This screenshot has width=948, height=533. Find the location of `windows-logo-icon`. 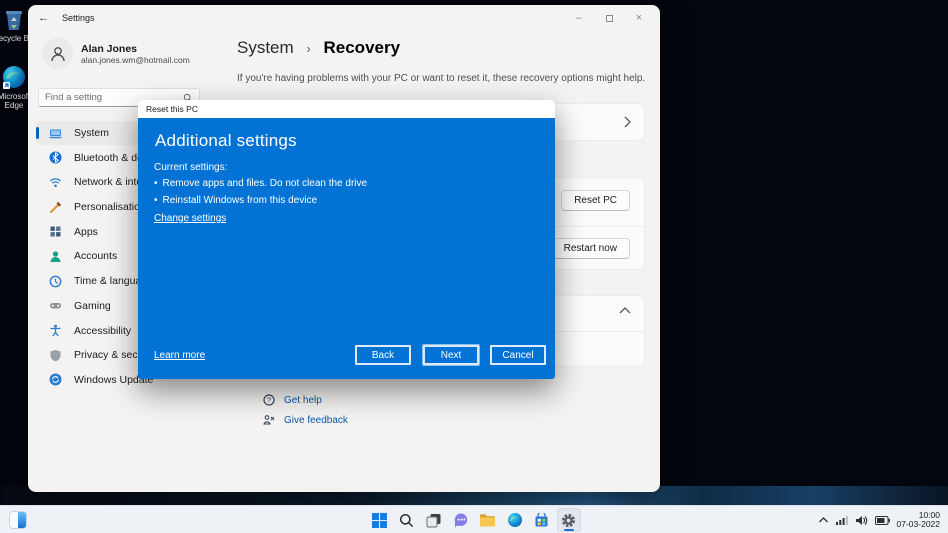

windows-logo-icon is located at coordinates (379, 520).